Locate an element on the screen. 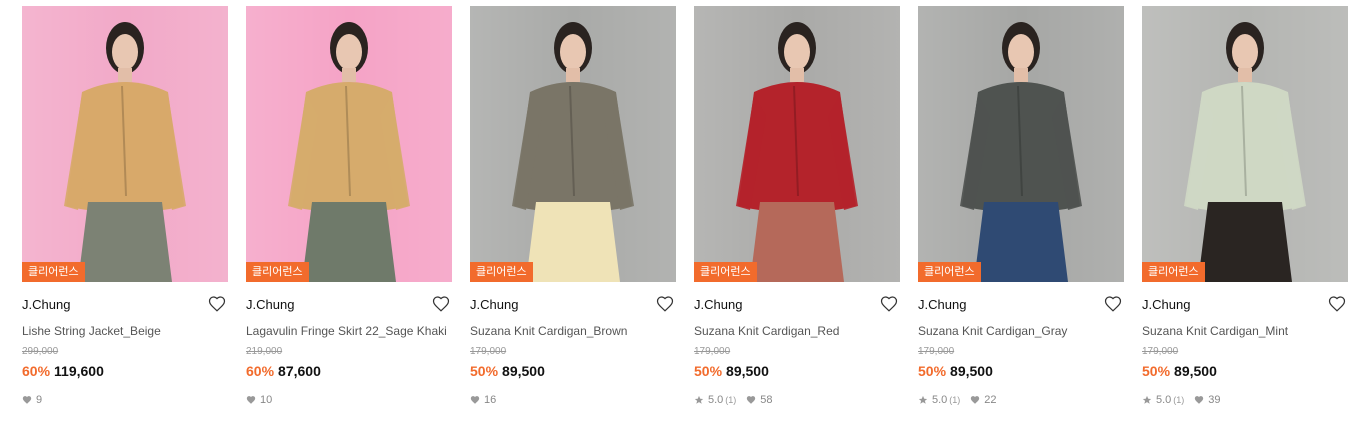 This screenshot has width=1369, height=429. likes: 9 is located at coordinates (32, 400).